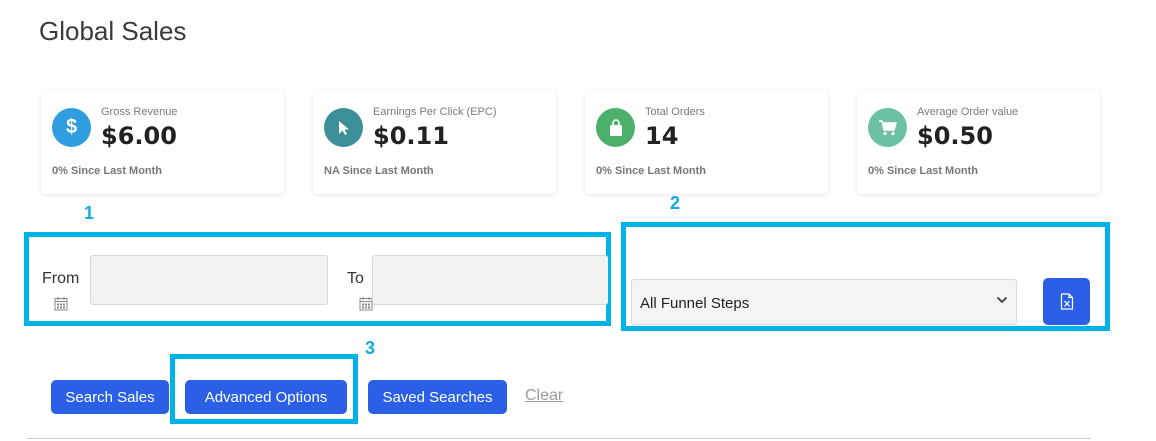  I want to click on shopping-bag-icon, so click(615, 127).